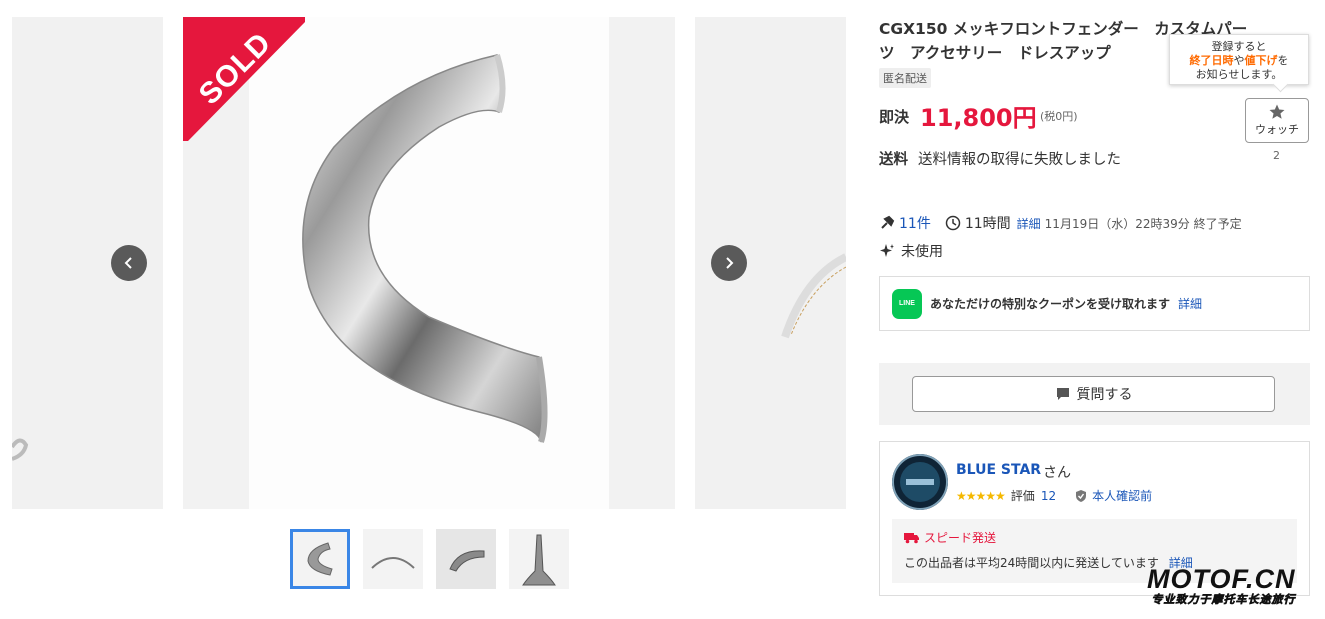  What do you see at coordinates (1050, 304) in the screenshot?
I see `coupon-text: あなただけの特別なクーポンを受け取れます` at bounding box center [1050, 304].